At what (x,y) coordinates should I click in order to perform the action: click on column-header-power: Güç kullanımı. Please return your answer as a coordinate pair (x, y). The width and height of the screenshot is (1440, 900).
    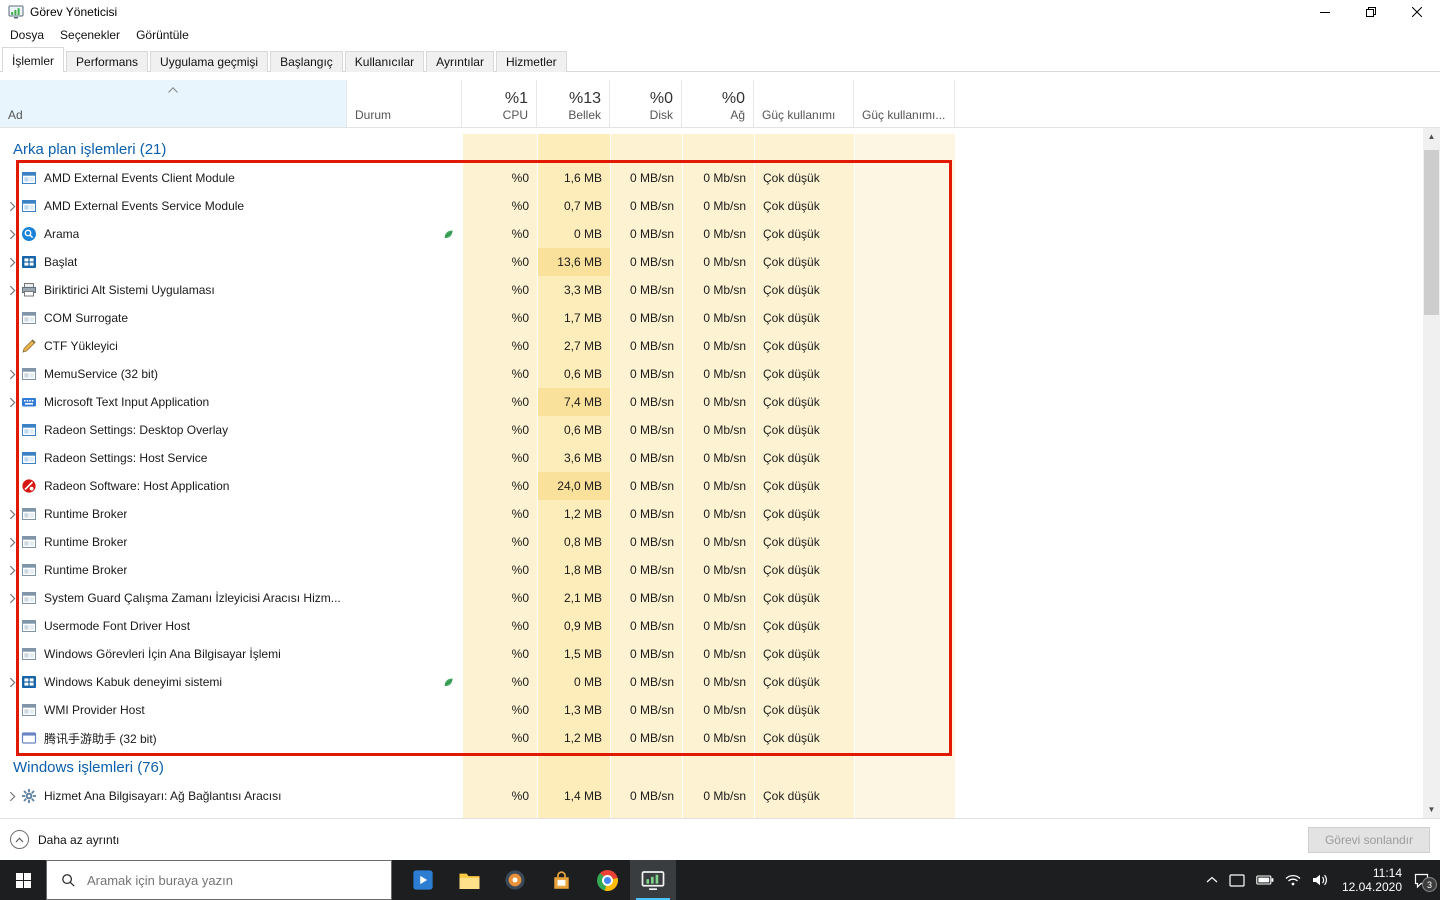
    Looking at the image, I should click on (804, 103).